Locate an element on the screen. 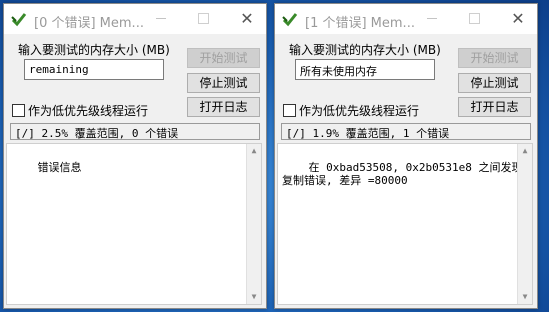  error-log-text: 错误信息 is located at coordinates (59, 167).